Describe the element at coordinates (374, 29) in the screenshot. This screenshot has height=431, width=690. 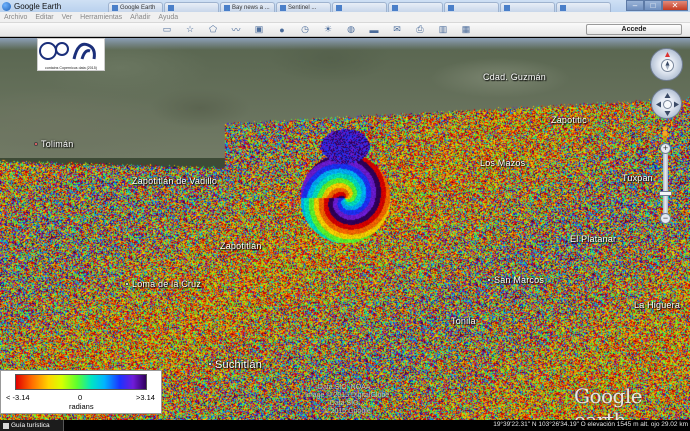
I see `ruler-icon: ▬` at that location.